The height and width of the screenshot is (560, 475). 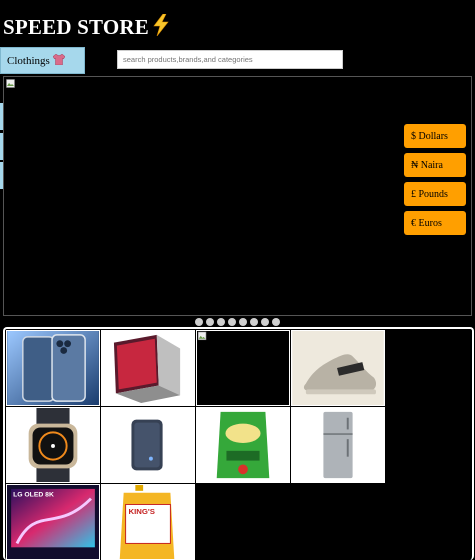 What do you see at coordinates (338, 368) in the screenshot?
I see `sneaker-product-image` at bounding box center [338, 368].